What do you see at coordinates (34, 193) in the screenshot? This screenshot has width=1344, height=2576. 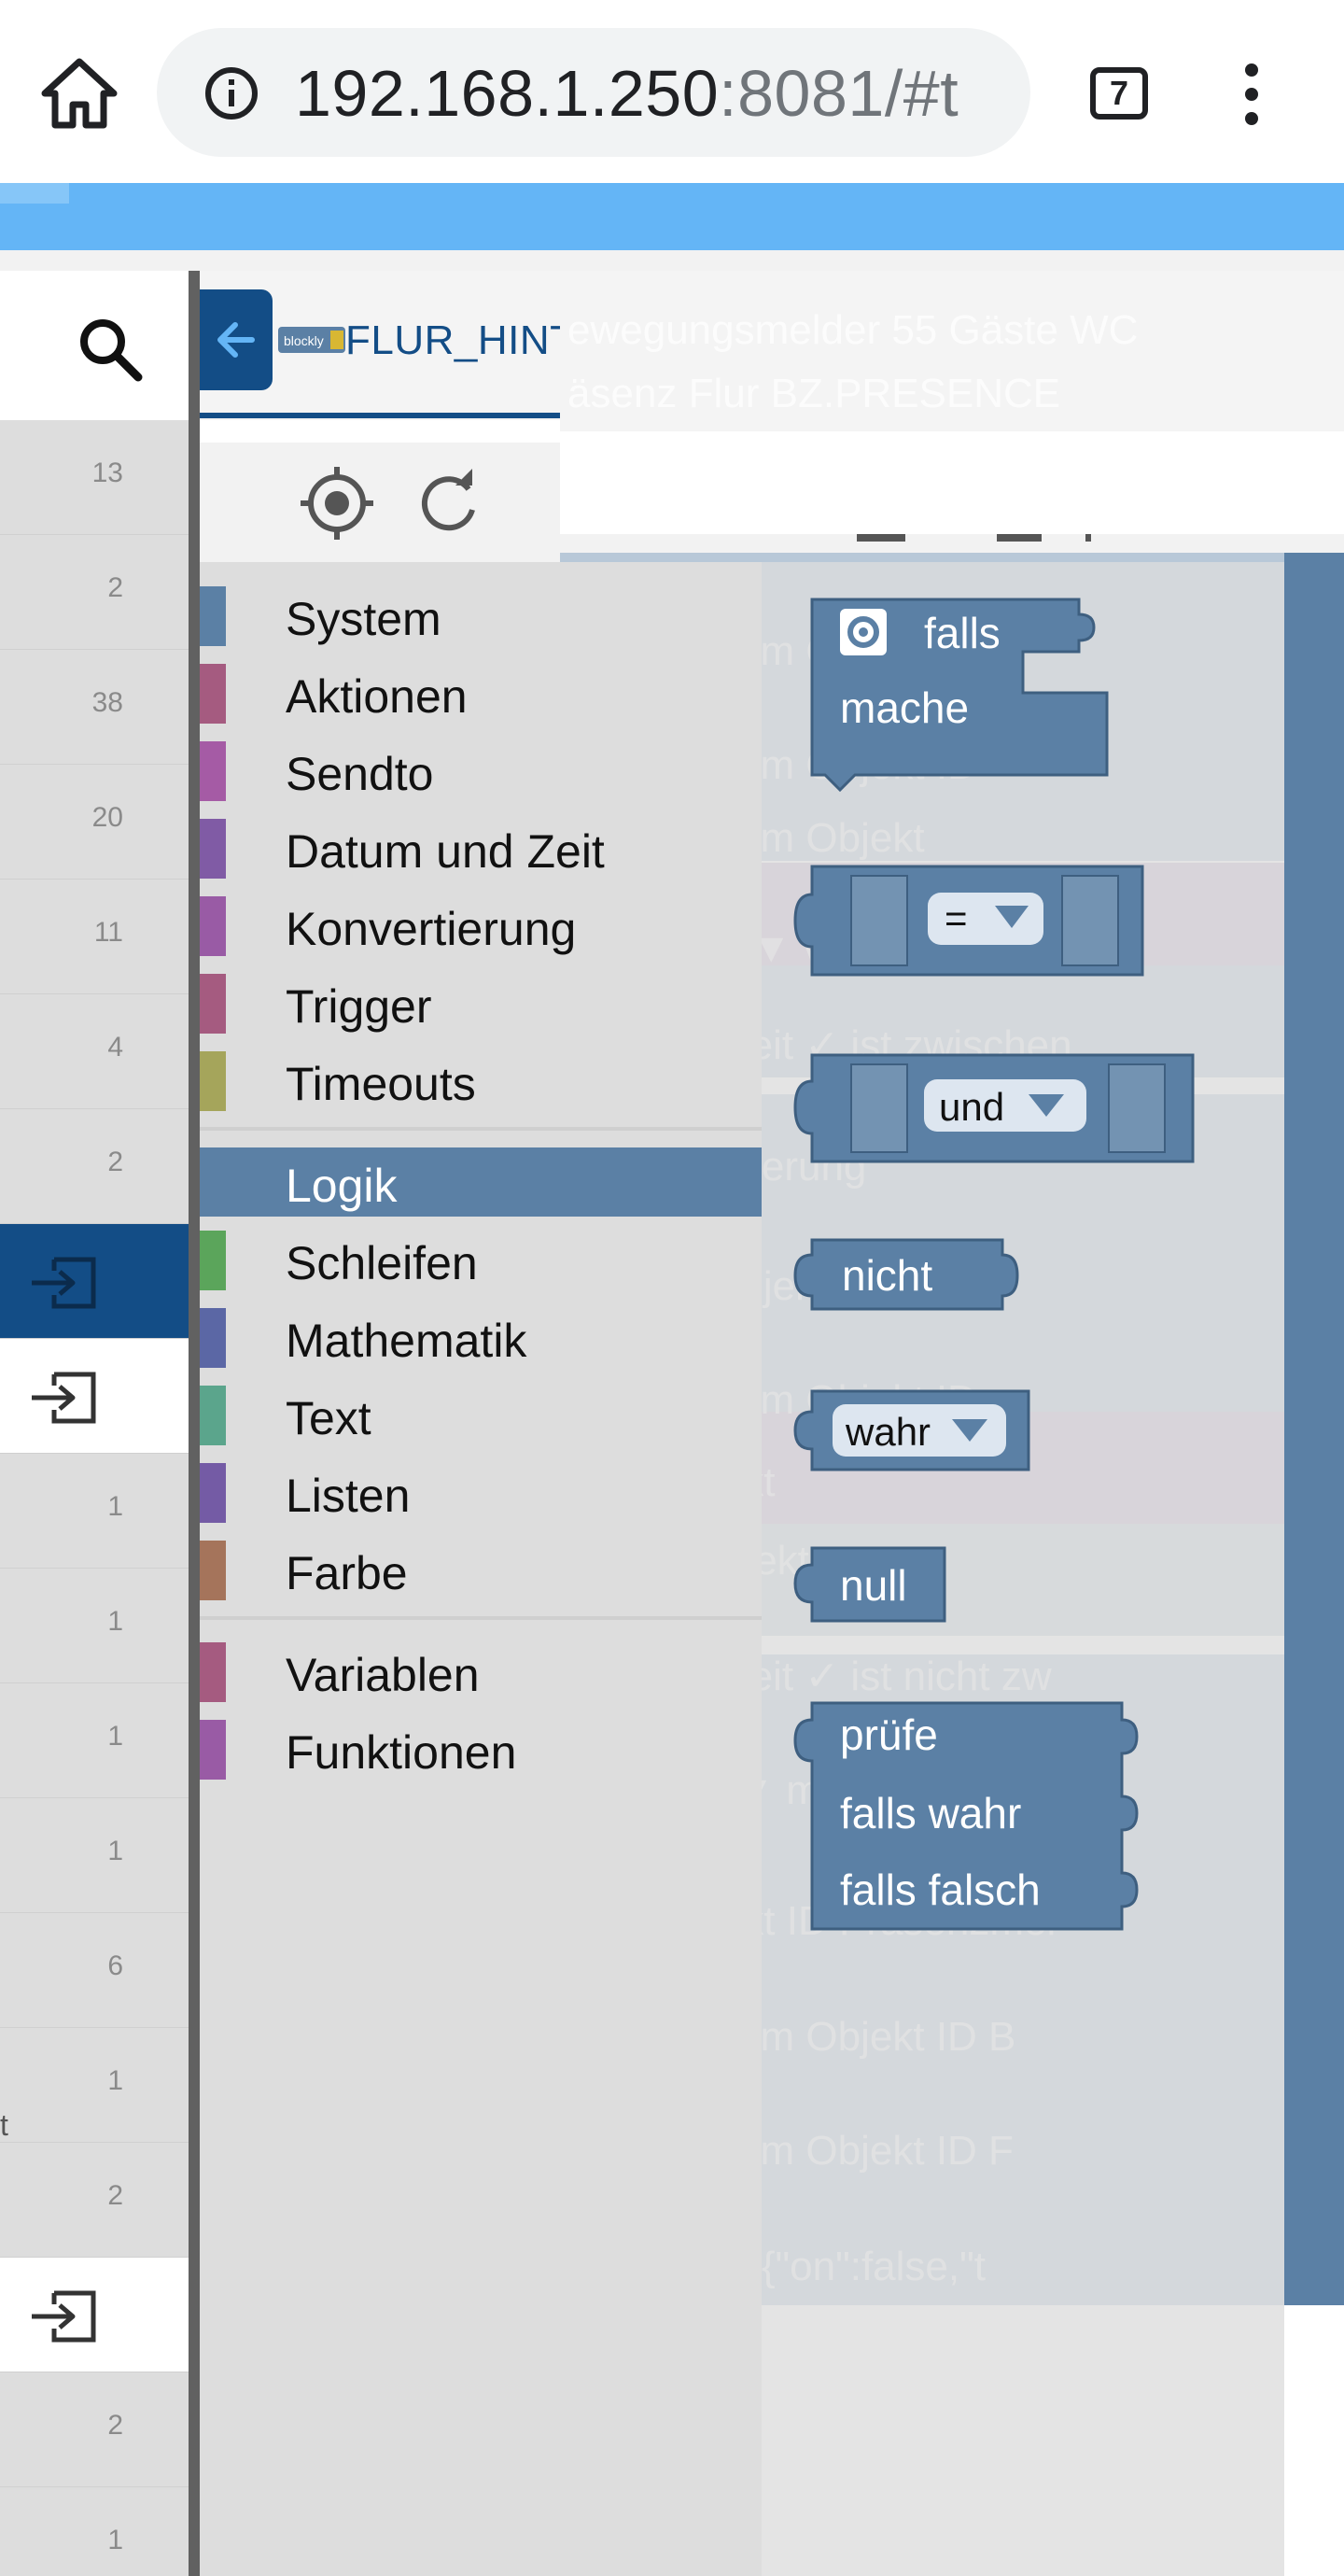 I see `header-accent` at bounding box center [34, 193].